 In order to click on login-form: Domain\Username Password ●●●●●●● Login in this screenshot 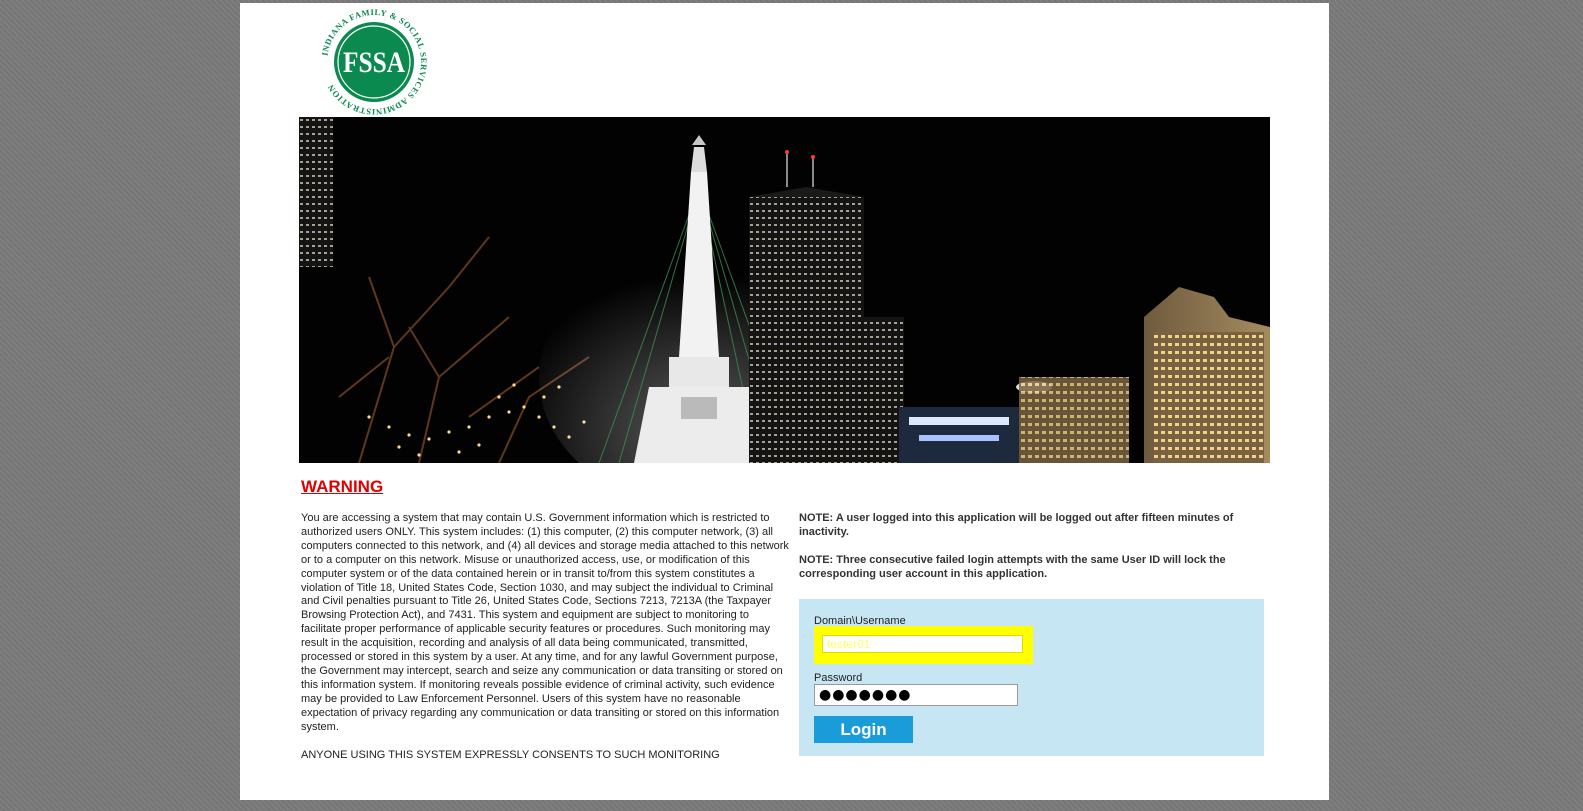, I will do `click(1031, 677)`.